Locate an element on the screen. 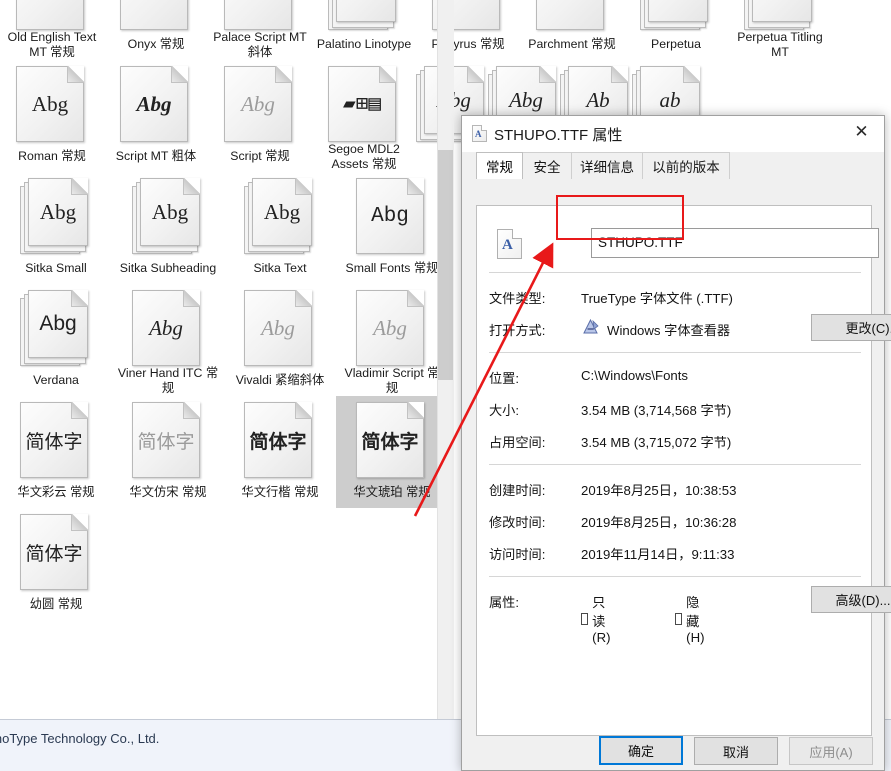 The width and height of the screenshot is (891, 771). property-label-created: 创建时间: is located at coordinates (517, 490).